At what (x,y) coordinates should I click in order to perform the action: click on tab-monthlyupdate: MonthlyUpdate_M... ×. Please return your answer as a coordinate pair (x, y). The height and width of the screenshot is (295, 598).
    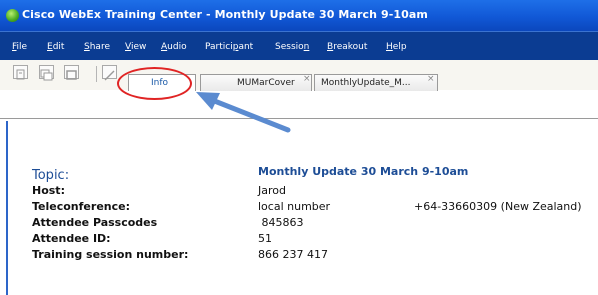
    Looking at the image, I should click on (376, 82).